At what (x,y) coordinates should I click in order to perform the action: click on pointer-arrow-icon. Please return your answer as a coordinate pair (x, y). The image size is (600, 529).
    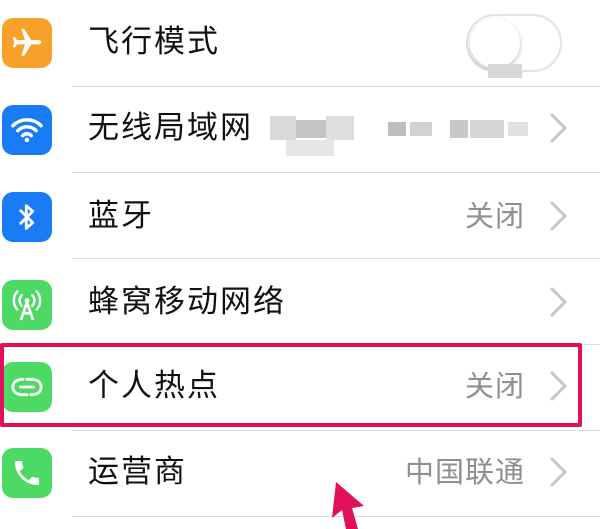
    Looking at the image, I should click on (348, 505).